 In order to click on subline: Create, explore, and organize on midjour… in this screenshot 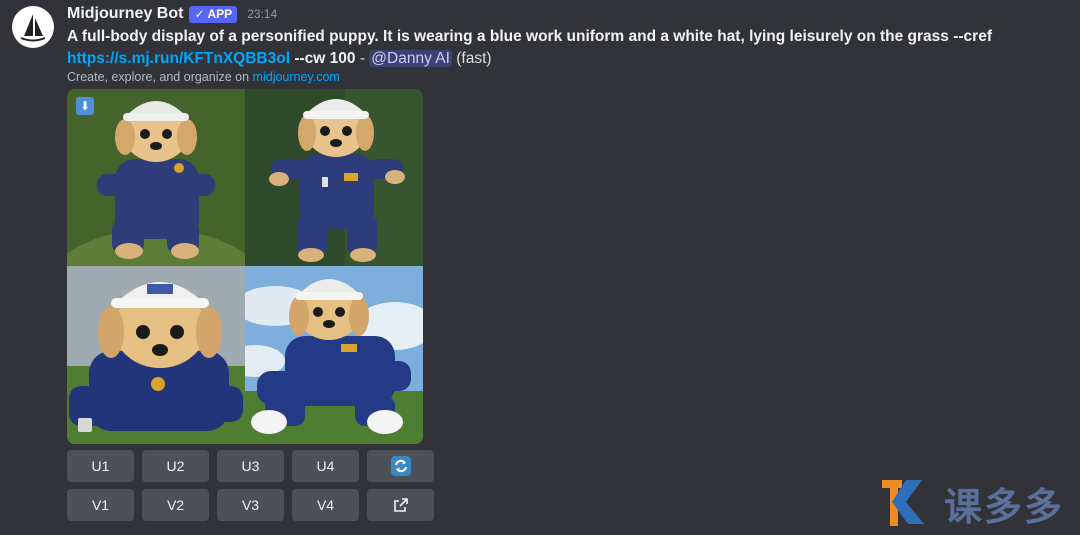, I will do `click(203, 77)`.